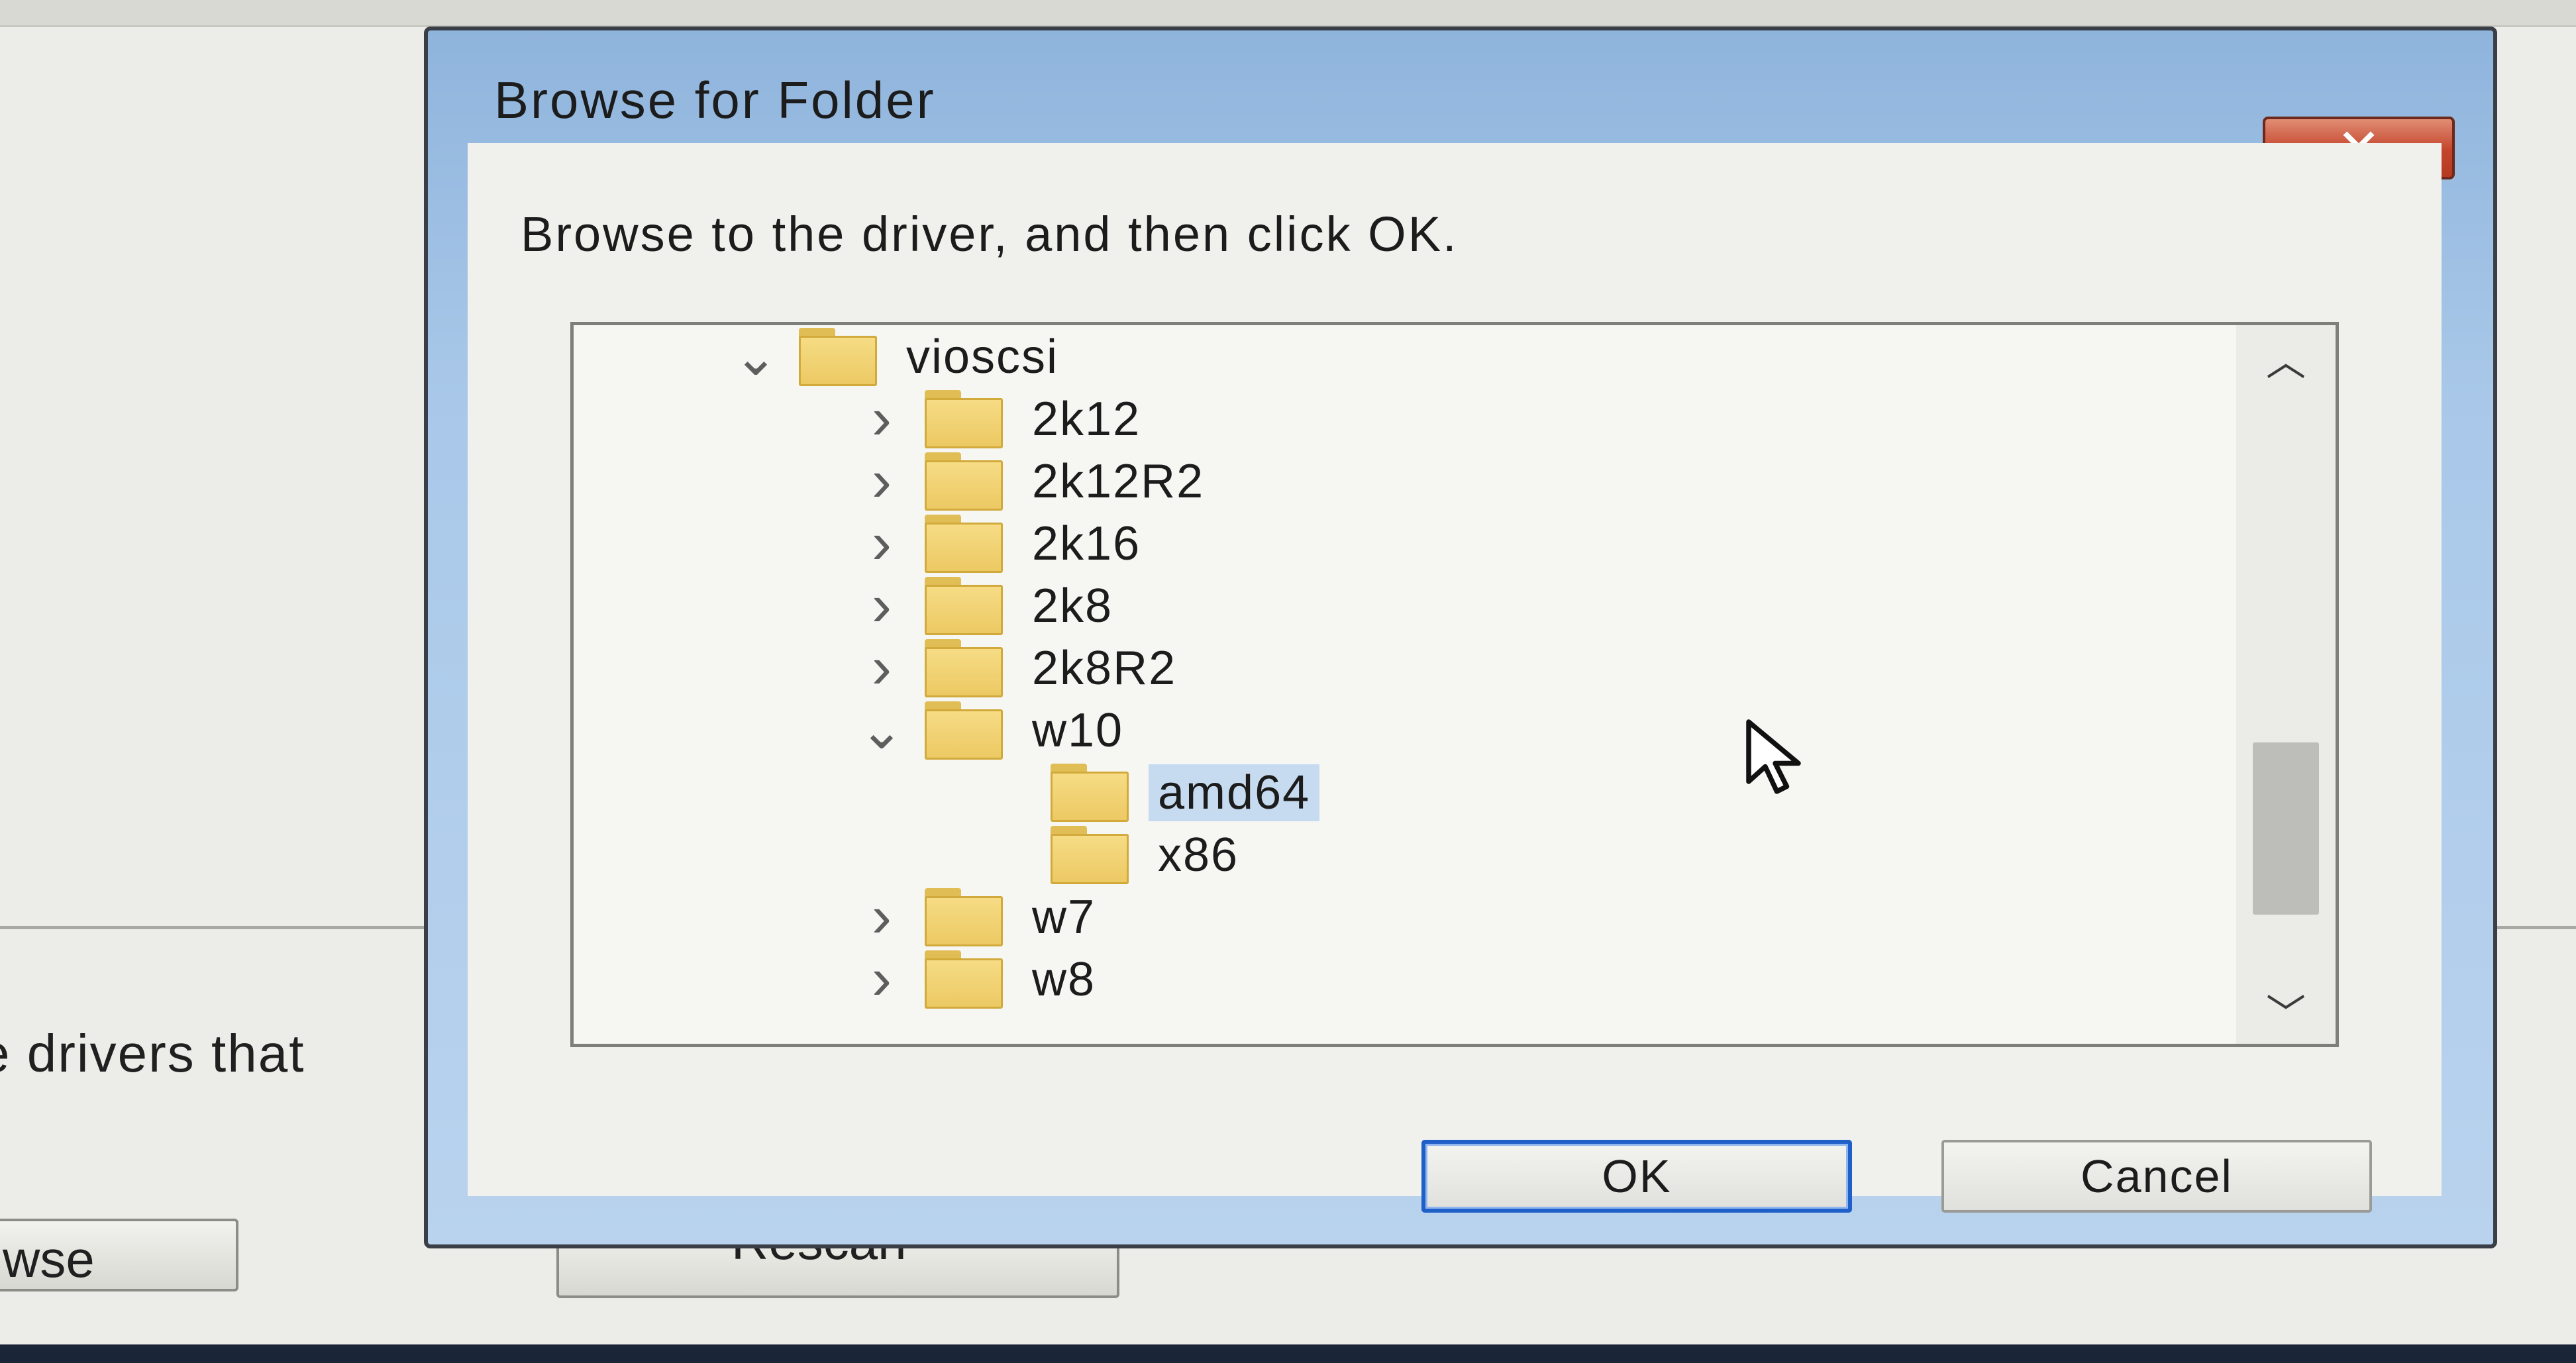 This screenshot has height=1363, width=2576. Describe the element at coordinates (1234, 792) in the screenshot. I see `tree-item-label: amd64` at that location.